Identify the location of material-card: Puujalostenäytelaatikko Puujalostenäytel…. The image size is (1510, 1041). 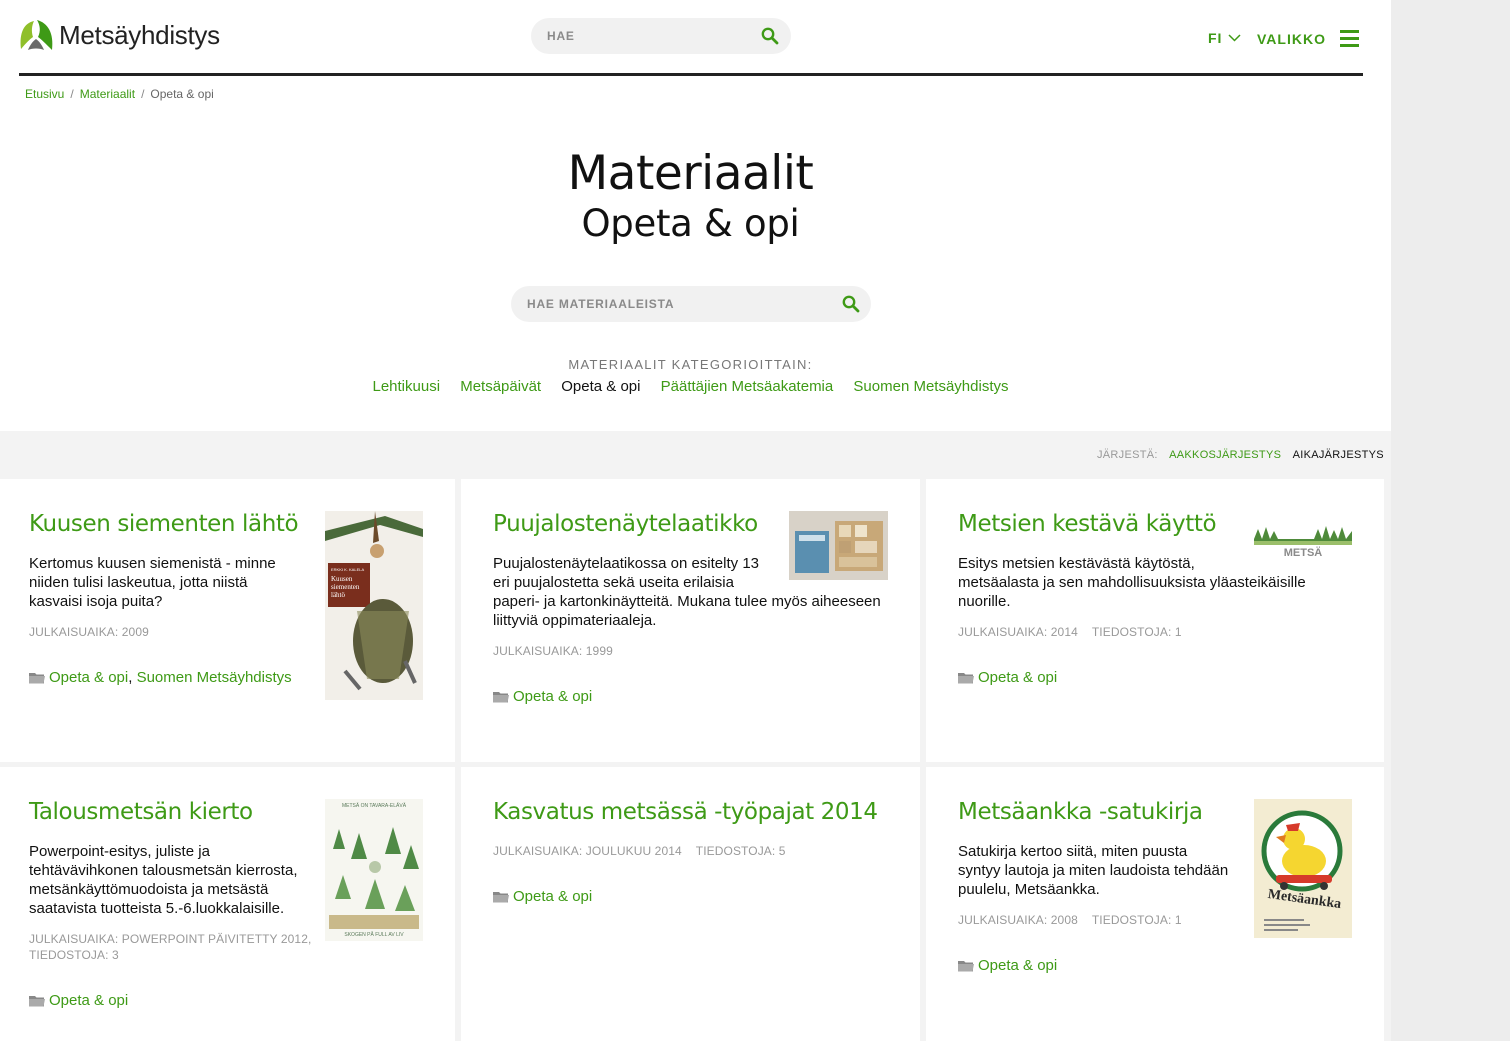
(690, 620).